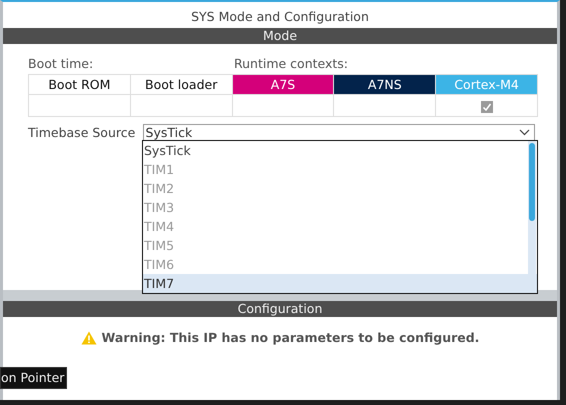  I want to click on checkbox, so click(486, 106).